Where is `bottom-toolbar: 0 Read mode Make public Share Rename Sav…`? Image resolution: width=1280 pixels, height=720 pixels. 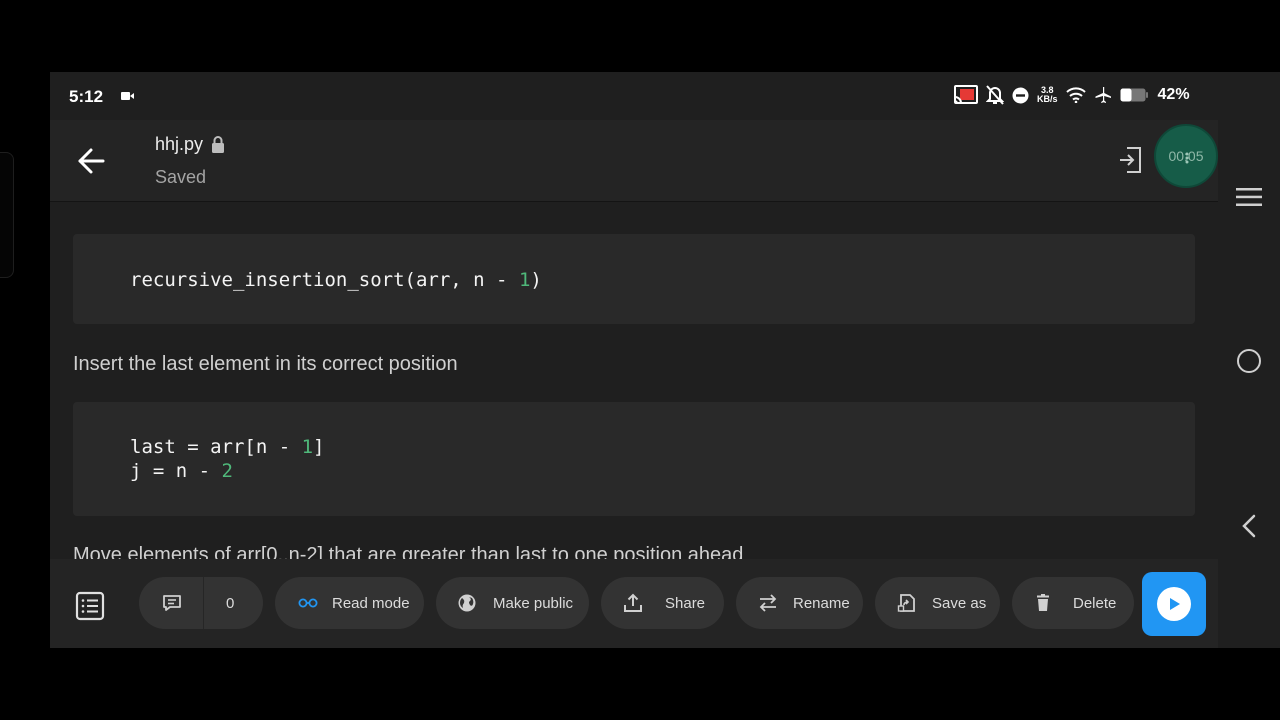 bottom-toolbar: 0 Read mode Make public Share Rename Sav… is located at coordinates (634, 603).